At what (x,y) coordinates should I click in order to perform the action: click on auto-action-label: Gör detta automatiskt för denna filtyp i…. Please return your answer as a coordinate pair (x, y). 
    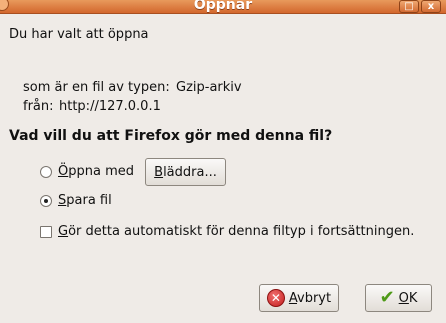
    Looking at the image, I should click on (236, 231).